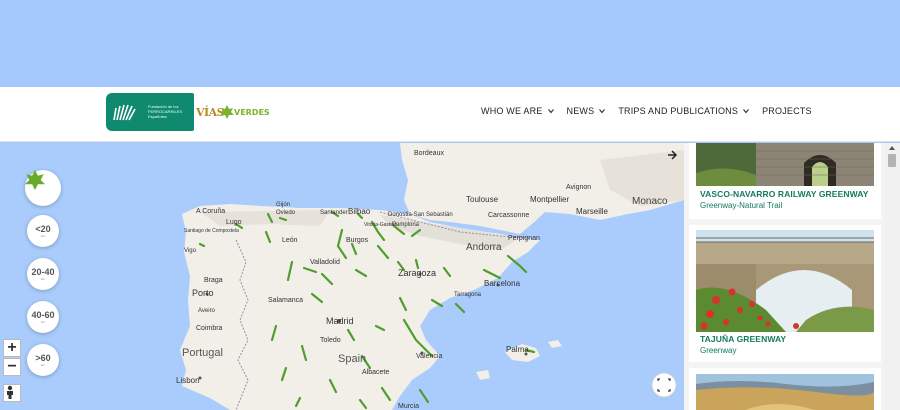 This screenshot has height=410, width=900. What do you see at coordinates (285, 300) in the screenshot?
I see `map-label-salamanca: Salamanca` at bounding box center [285, 300].